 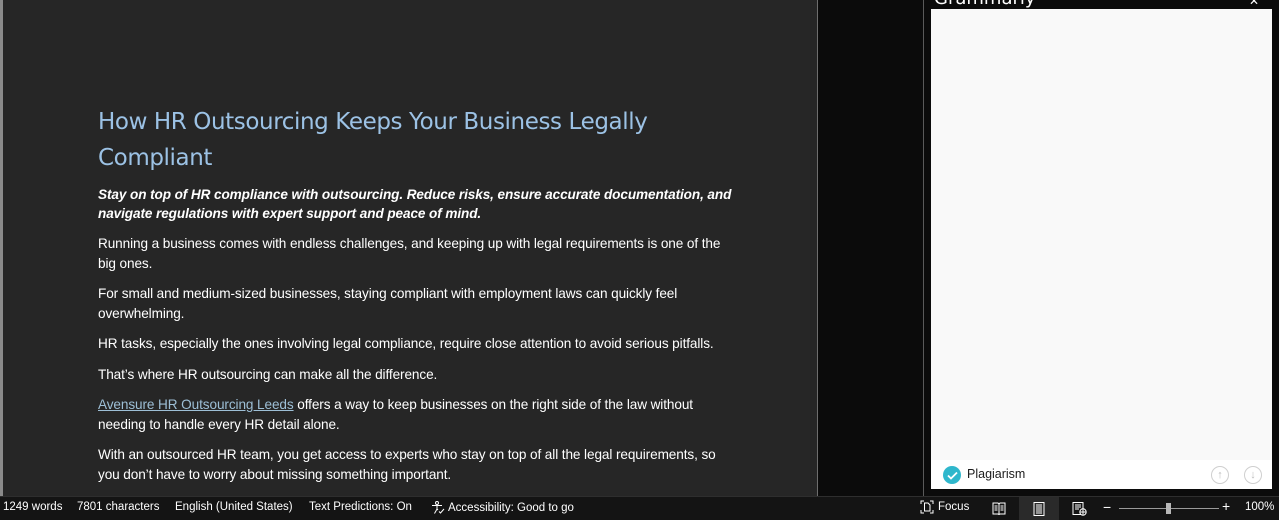 I want to click on zoom-out-button: −, so click(x=1107, y=507).